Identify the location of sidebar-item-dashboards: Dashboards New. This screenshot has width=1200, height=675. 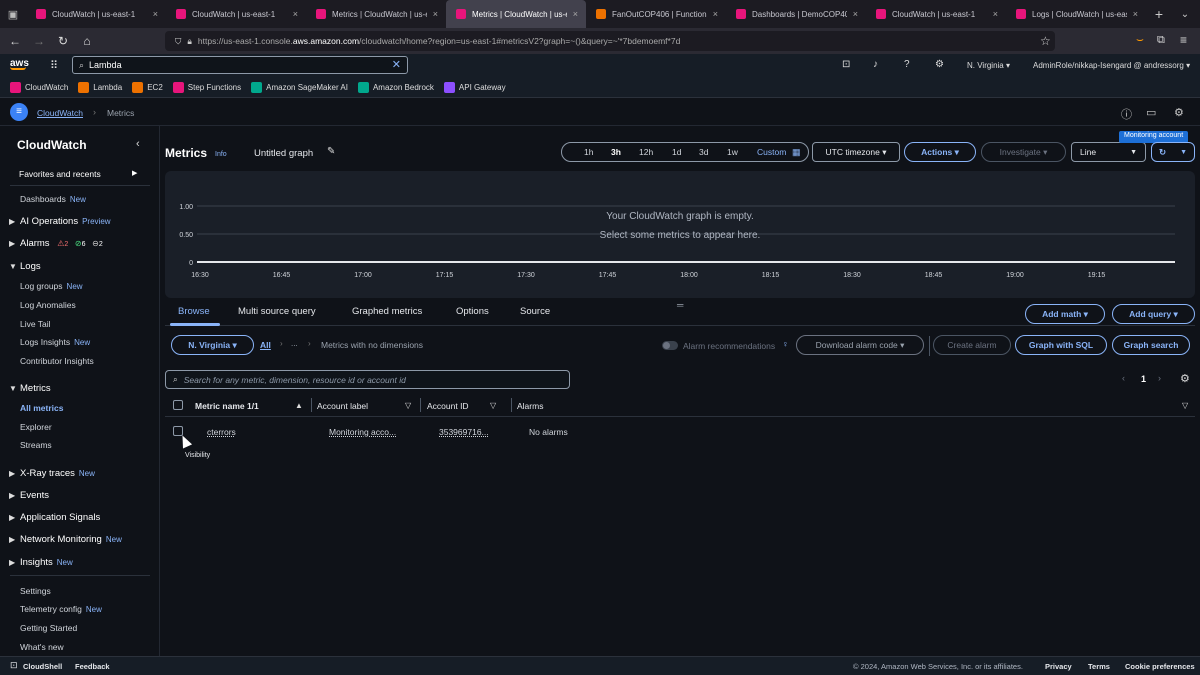
(53, 199).